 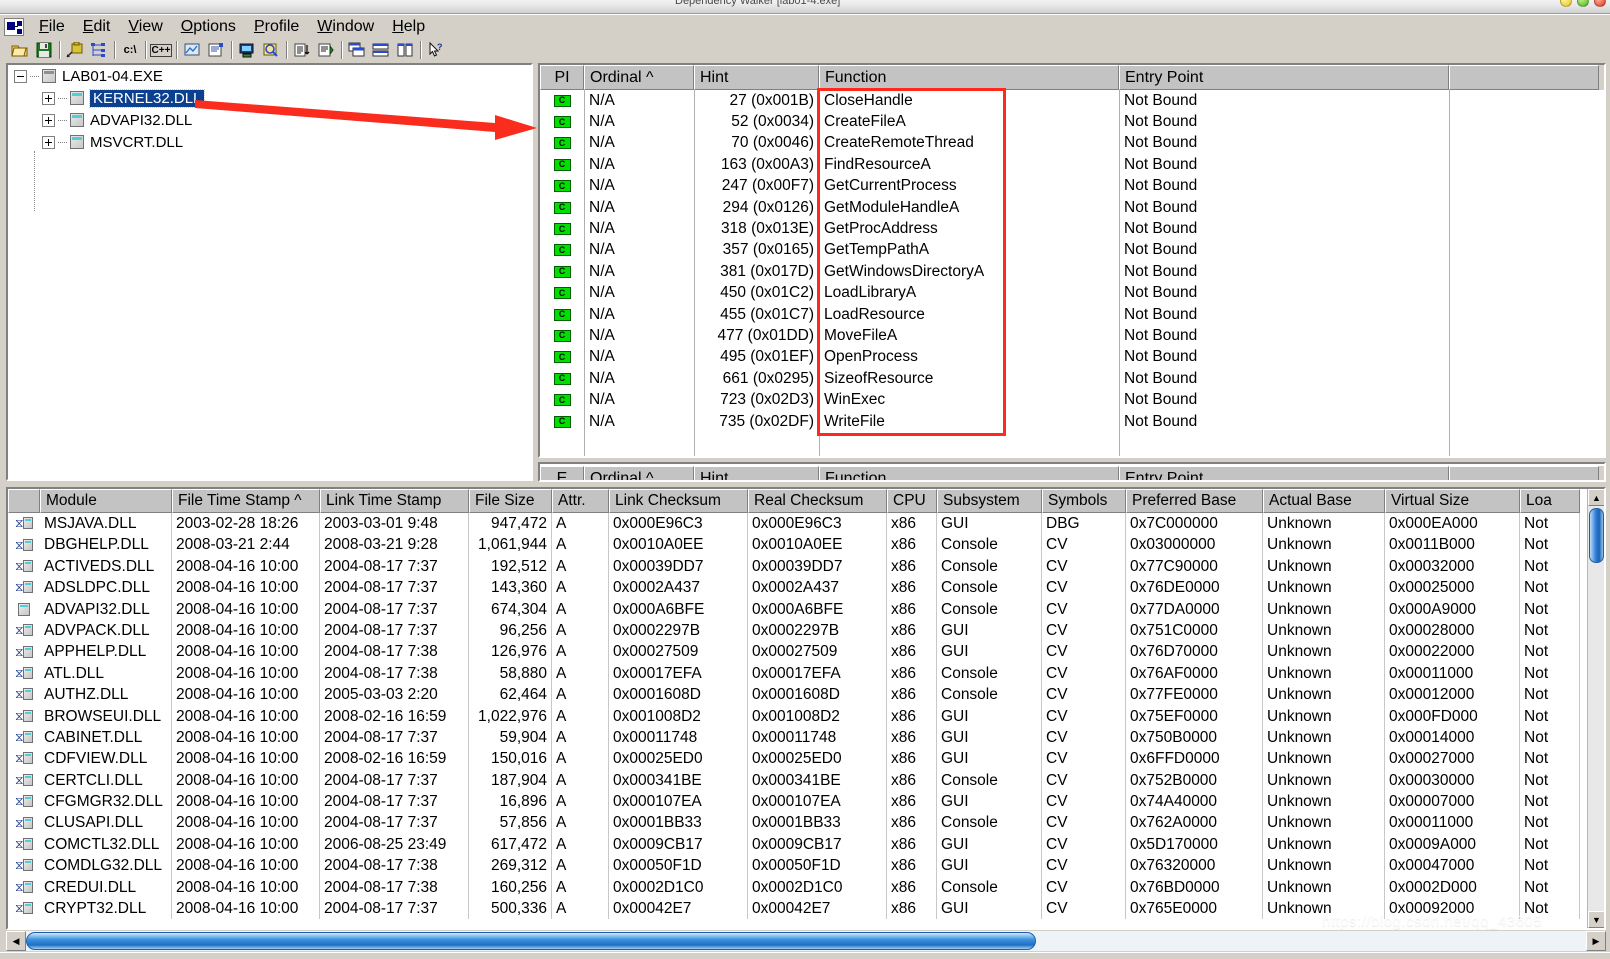 I want to click on scroll-left-arrow-icon: ◀, so click(x=16, y=941).